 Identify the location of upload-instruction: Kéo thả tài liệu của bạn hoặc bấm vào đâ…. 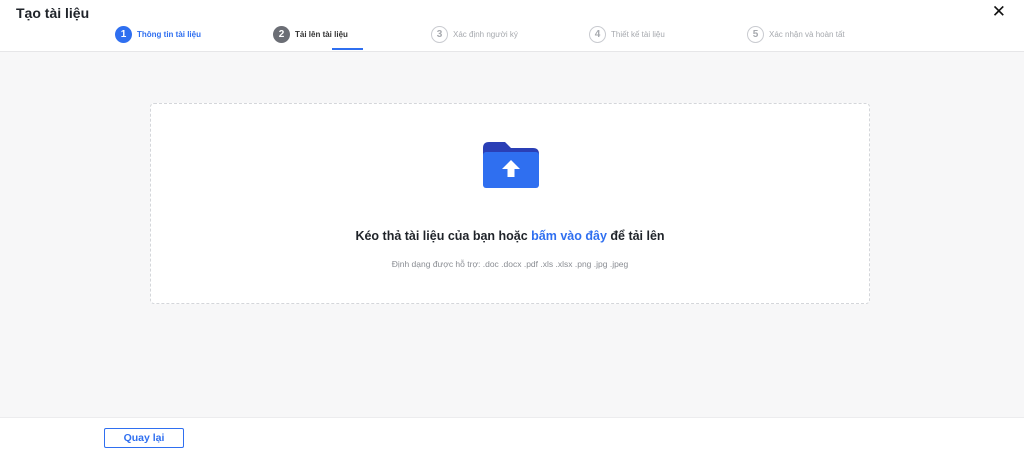
(510, 236).